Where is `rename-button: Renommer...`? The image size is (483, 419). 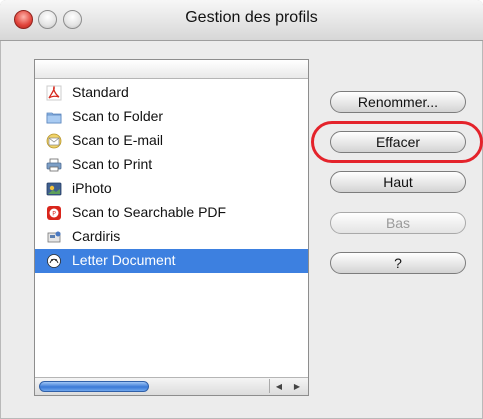
rename-button: Renommer... is located at coordinates (398, 102).